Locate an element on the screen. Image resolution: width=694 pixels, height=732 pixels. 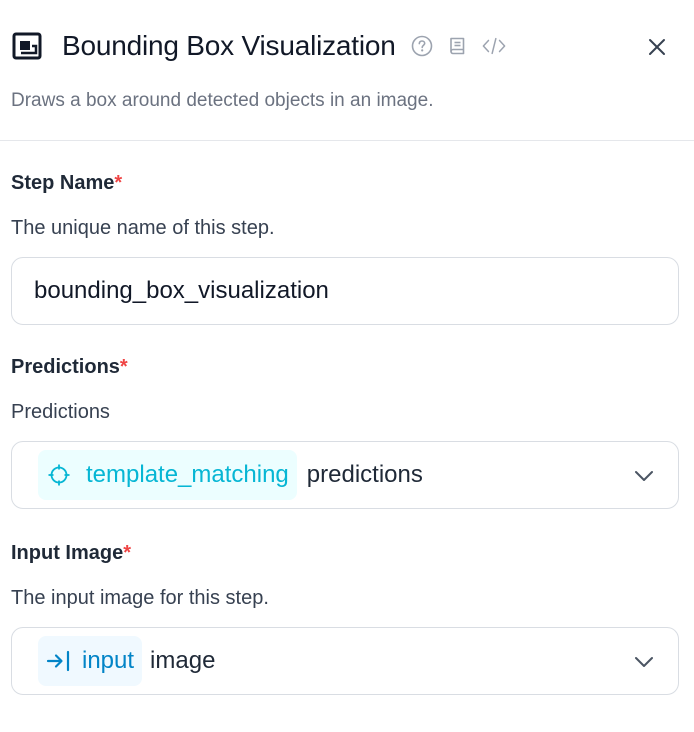
predictions-label: Predictions* is located at coordinates (69, 367).